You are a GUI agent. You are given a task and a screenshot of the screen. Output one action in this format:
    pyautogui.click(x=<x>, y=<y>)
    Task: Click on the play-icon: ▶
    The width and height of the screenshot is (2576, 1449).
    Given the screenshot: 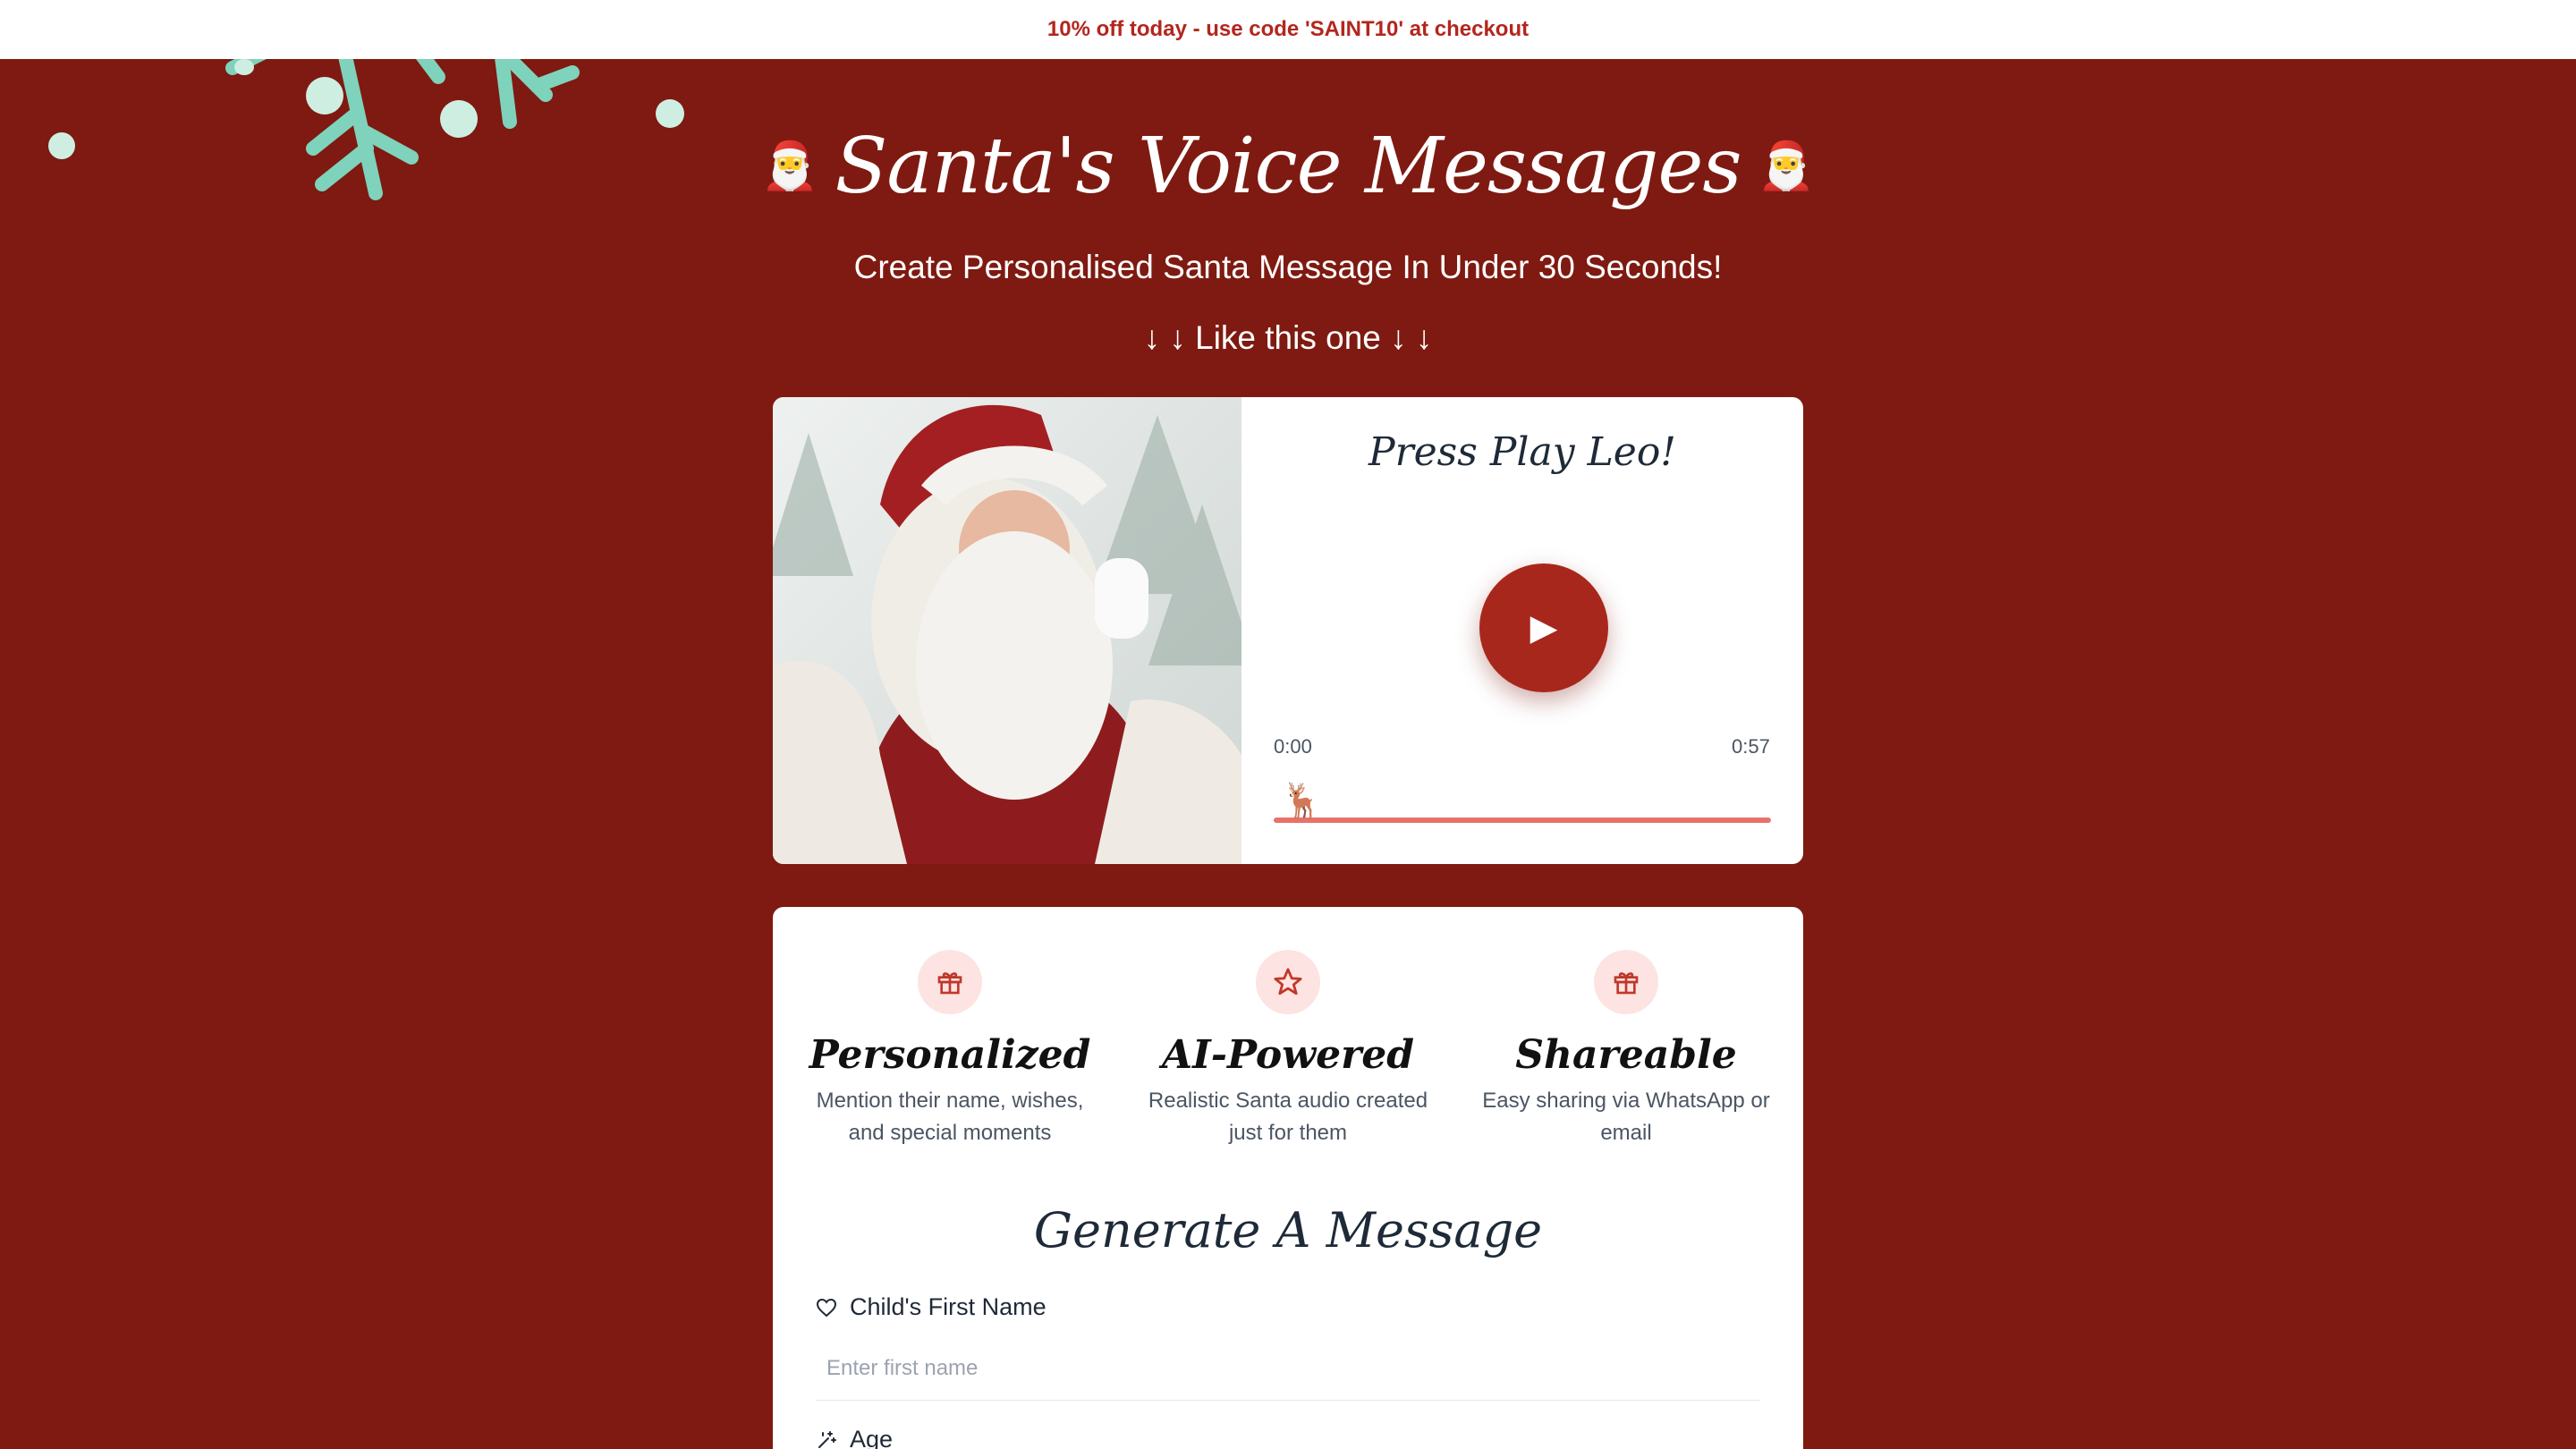 What is the action you would take?
    pyautogui.click(x=1544, y=628)
    